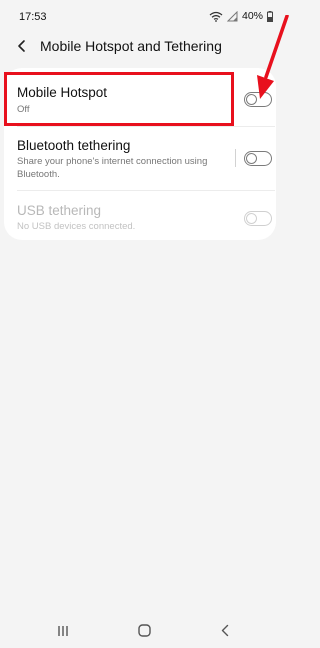  I want to click on recent-apps-icon, so click(63, 633).